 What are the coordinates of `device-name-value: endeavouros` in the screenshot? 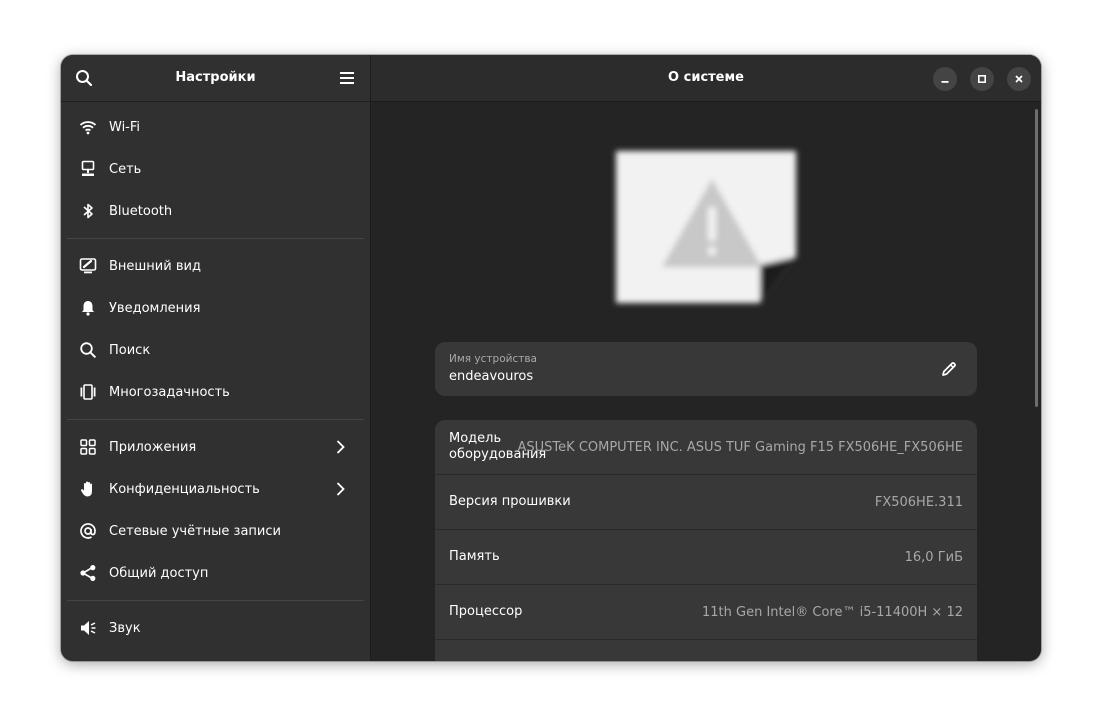 It's located at (491, 376).